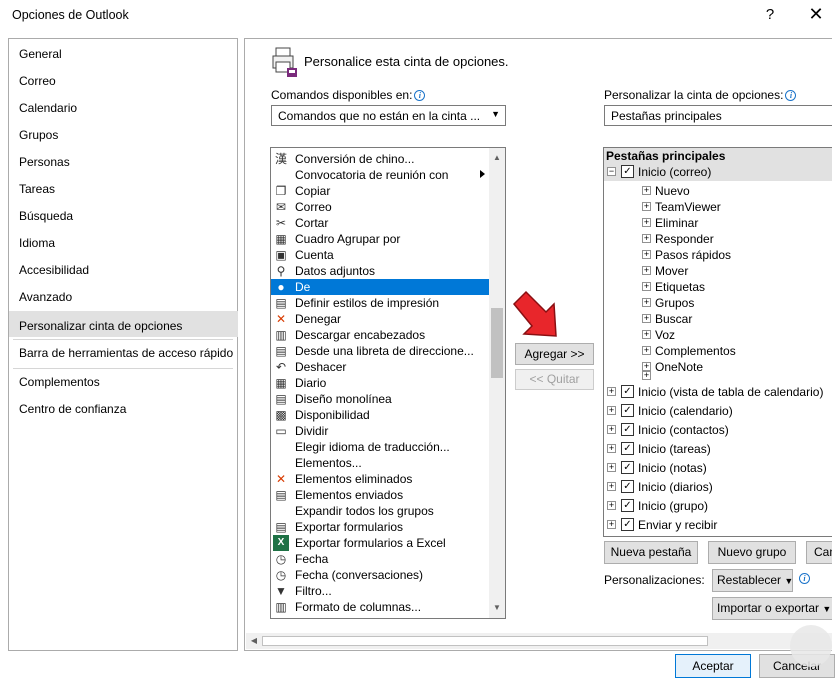  What do you see at coordinates (37, 243) in the screenshot?
I see `sidebar-item: Idioma` at bounding box center [37, 243].